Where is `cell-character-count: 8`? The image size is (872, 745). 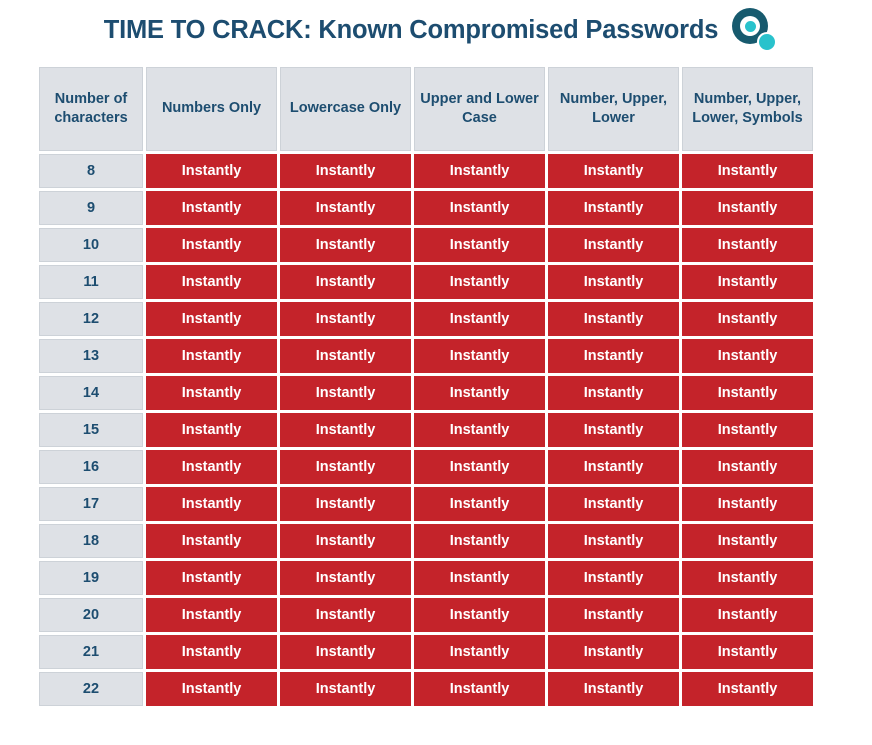 cell-character-count: 8 is located at coordinates (91, 171).